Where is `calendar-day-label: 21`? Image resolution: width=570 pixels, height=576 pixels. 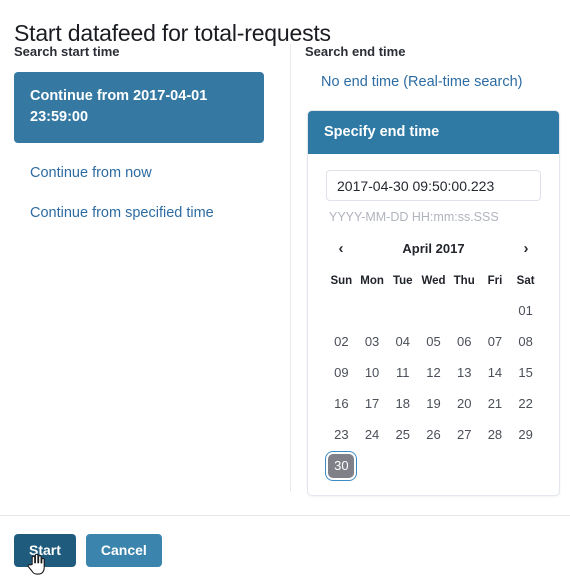 calendar-day-label: 21 is located at coordinates (495, 403).